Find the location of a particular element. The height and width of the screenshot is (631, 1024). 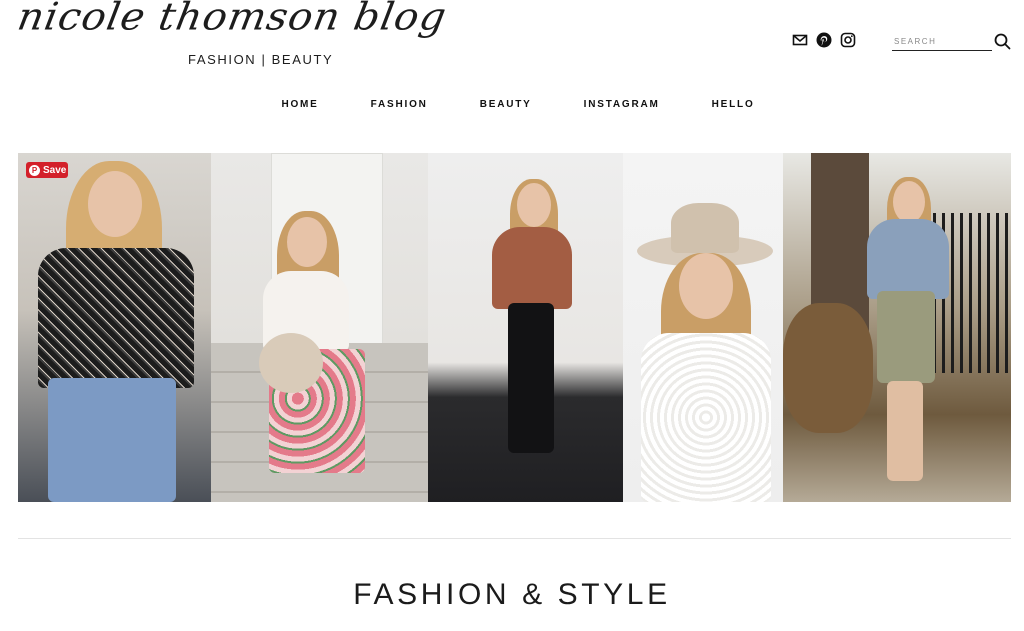

search-box is located at coordinates (952, 43).